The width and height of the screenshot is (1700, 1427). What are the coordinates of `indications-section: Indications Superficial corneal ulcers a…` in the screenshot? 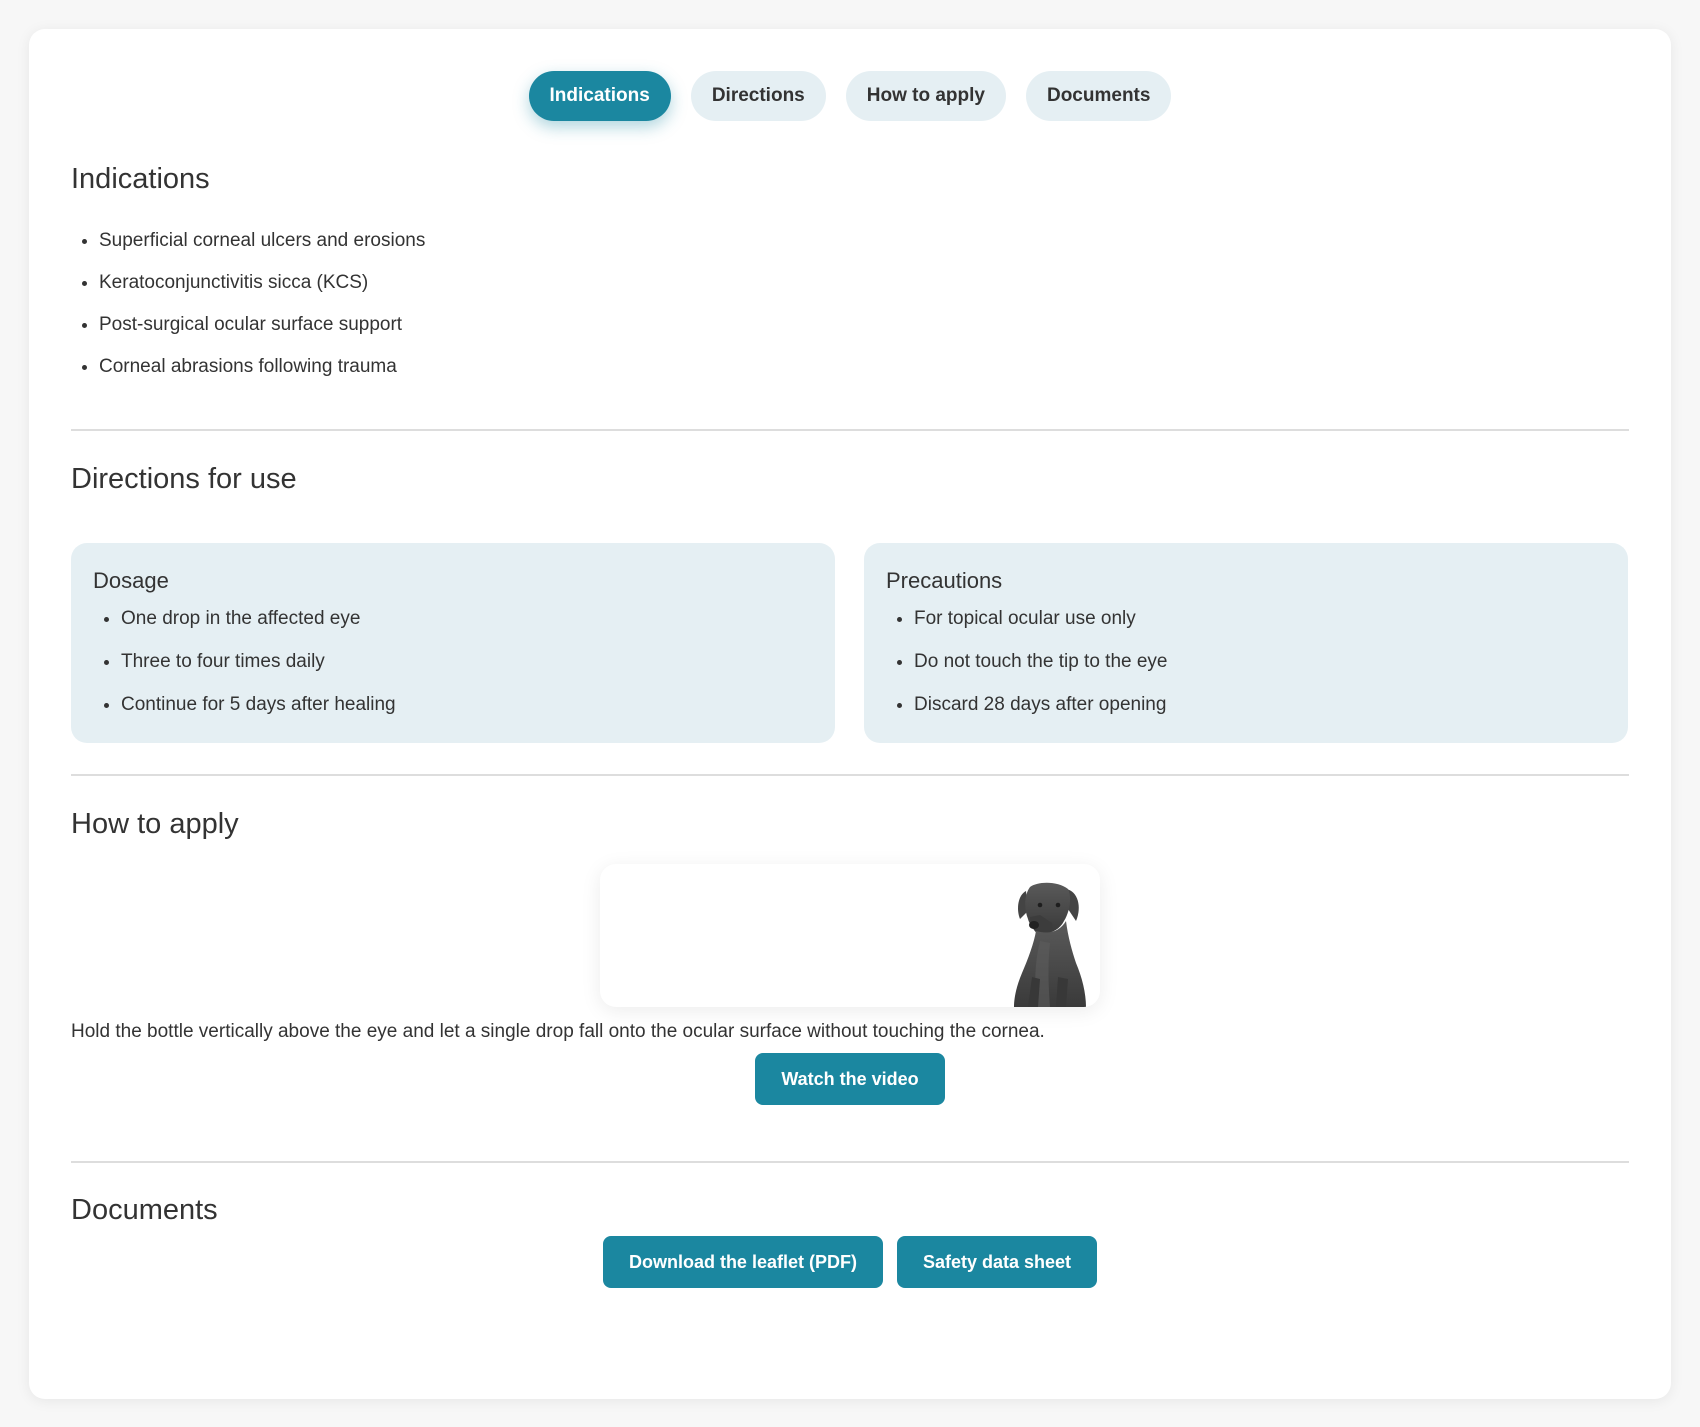 It's located at (850, 269).